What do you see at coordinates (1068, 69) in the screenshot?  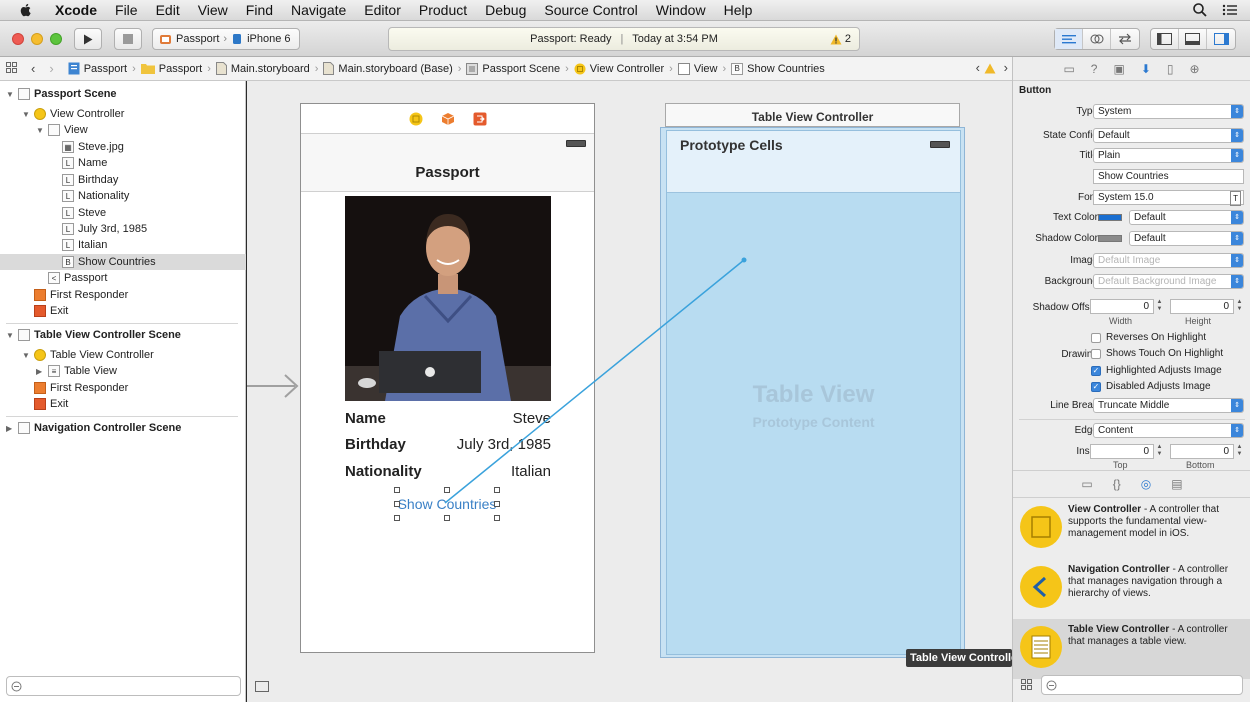 I see `file-inspector-icon: ▭` at bounding box center [1068, 69].